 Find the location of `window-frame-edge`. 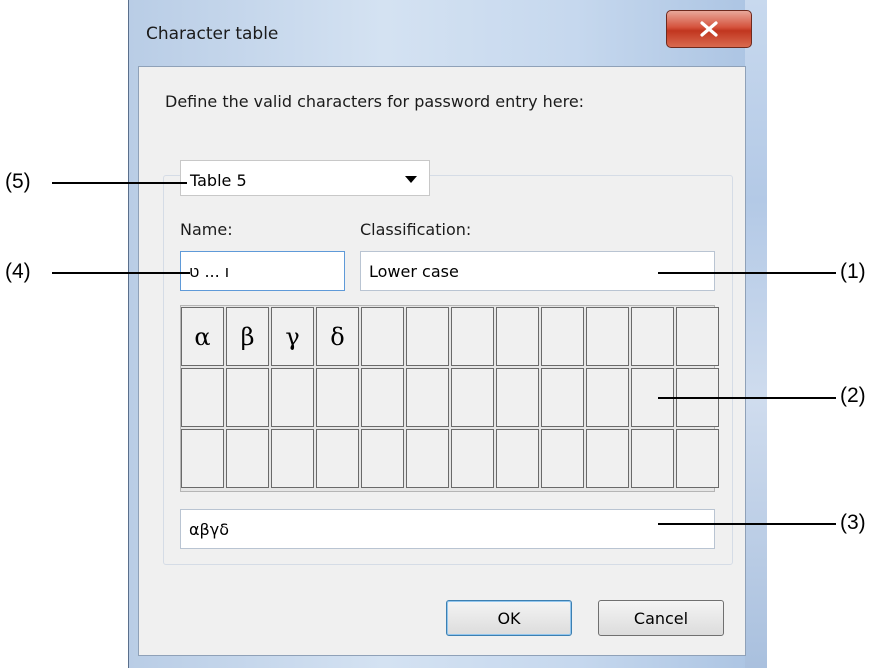

window-frame-edge is located at coordinates (756, 334).